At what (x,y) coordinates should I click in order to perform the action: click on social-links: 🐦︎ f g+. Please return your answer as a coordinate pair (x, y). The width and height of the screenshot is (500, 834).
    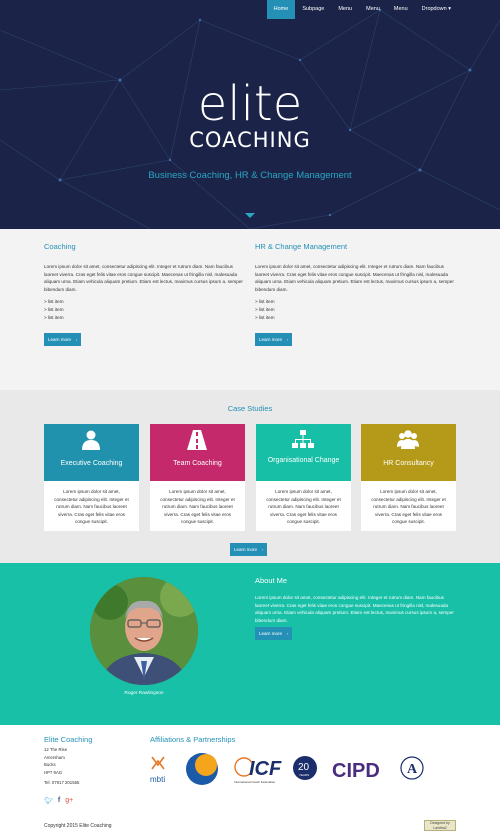
    Looking at the image, I should click on (58, 801).